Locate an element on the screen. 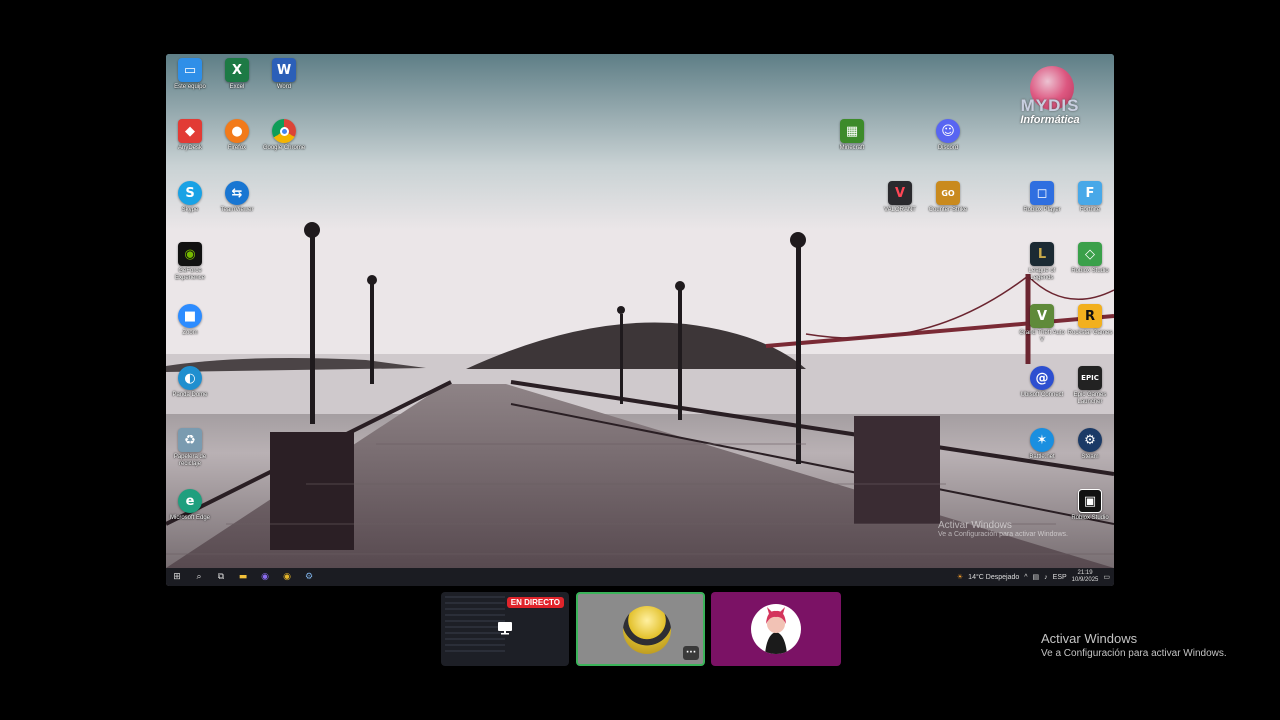 The image size is (1280, 720). clock: 21:19 10/9/2025 is located at coordinates (1085, 577).